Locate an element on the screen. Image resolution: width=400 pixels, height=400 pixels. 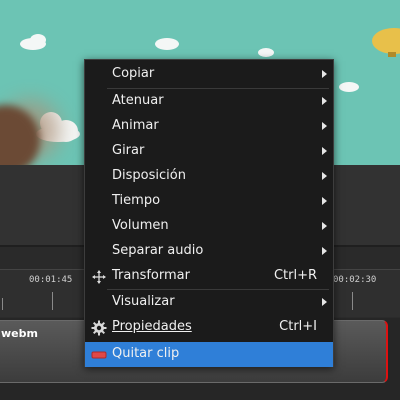
menu-item-label: Disposición is located at coordinates (149, 175).